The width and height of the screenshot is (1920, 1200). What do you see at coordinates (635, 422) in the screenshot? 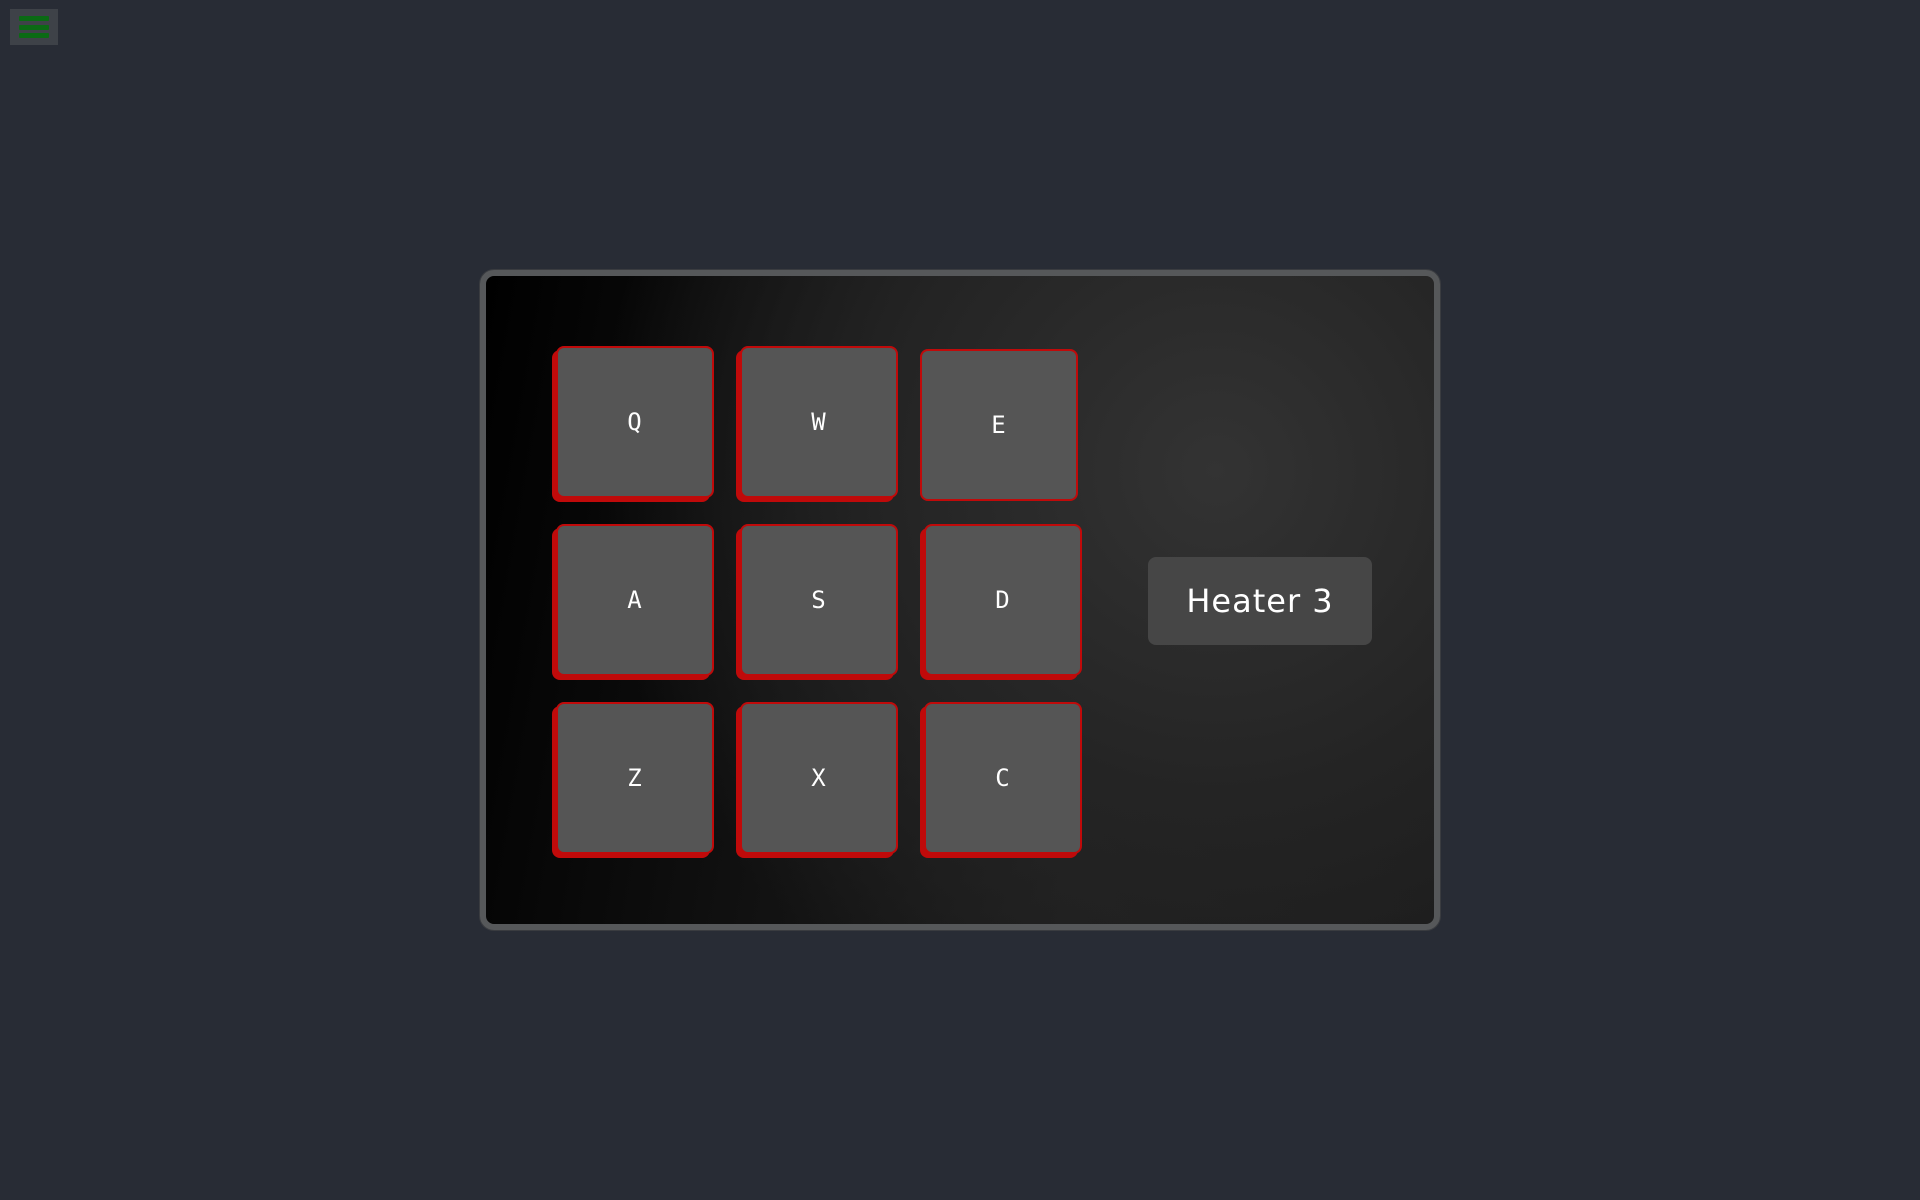
I see `key-q: Q` at bounding box center [635, 422].